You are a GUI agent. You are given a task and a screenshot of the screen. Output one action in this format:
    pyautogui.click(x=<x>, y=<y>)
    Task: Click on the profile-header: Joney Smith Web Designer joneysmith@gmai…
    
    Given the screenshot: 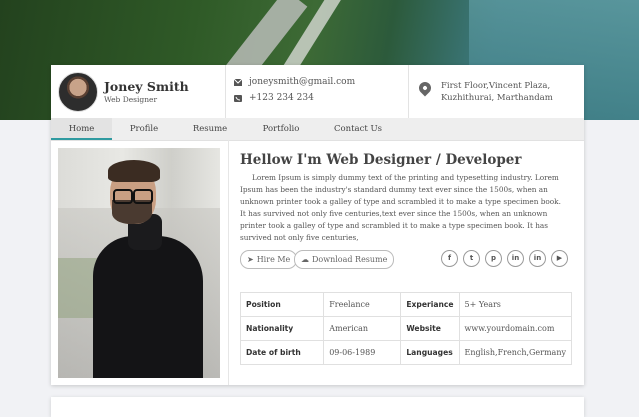 What is the action you would take?
    pyautogui.click(x=317, y=92)
    